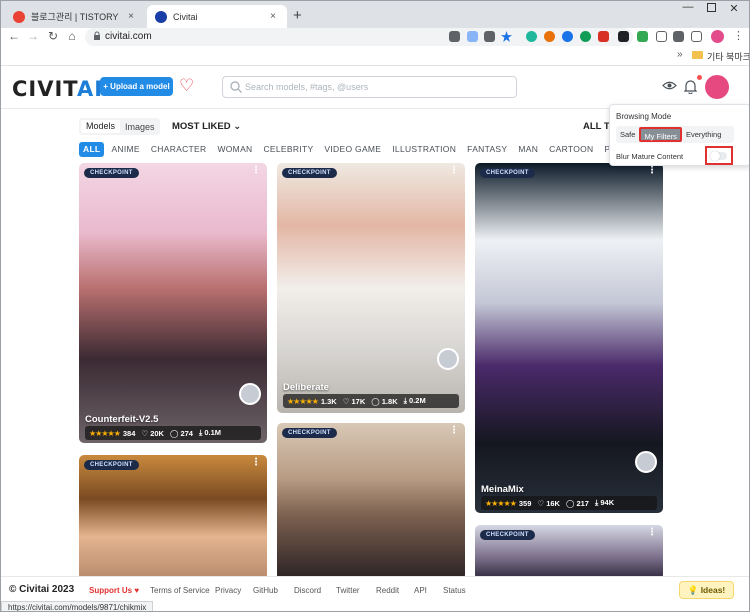  I want to click on likes-count: 16K, so click(553, 503).